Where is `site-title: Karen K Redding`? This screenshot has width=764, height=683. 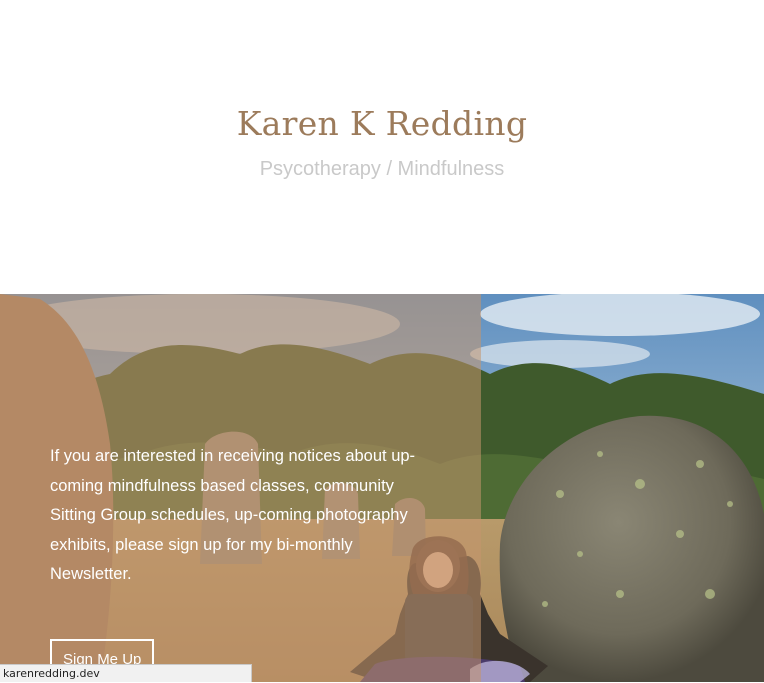
site-title: Karen K Redding is located at coordinates (382, 123).